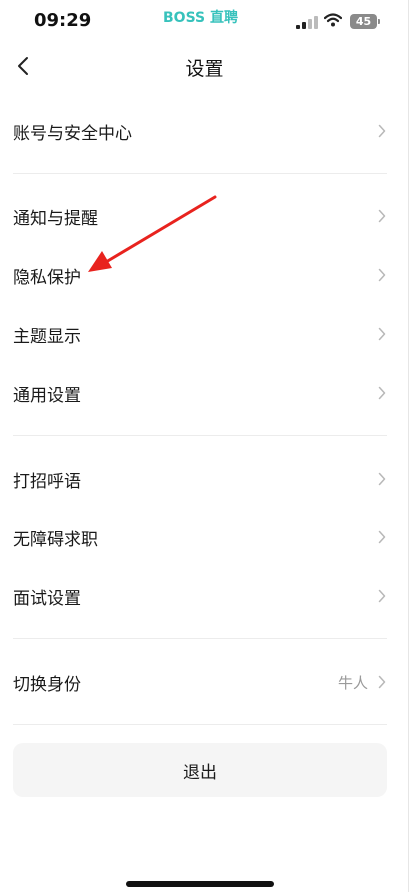  I want to click on battery-tip, so click(379, 21).